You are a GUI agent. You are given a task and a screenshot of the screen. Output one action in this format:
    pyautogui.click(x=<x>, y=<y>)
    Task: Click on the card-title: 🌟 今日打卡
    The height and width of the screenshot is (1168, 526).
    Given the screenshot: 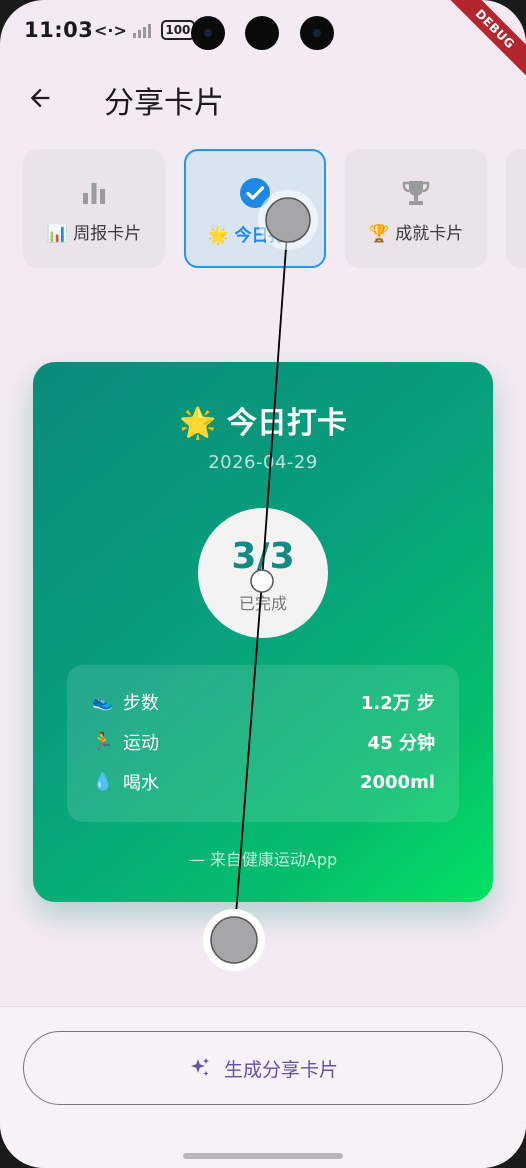 What is the action you would take?
    pyautogui.click(x=263, y=423)
    